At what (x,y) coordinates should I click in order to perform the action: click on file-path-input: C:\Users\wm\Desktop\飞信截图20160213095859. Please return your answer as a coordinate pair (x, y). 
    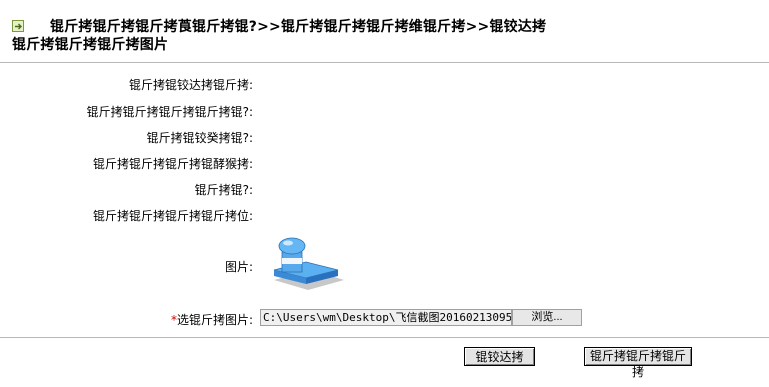
    Looking at the image, I should click on (386, 317).